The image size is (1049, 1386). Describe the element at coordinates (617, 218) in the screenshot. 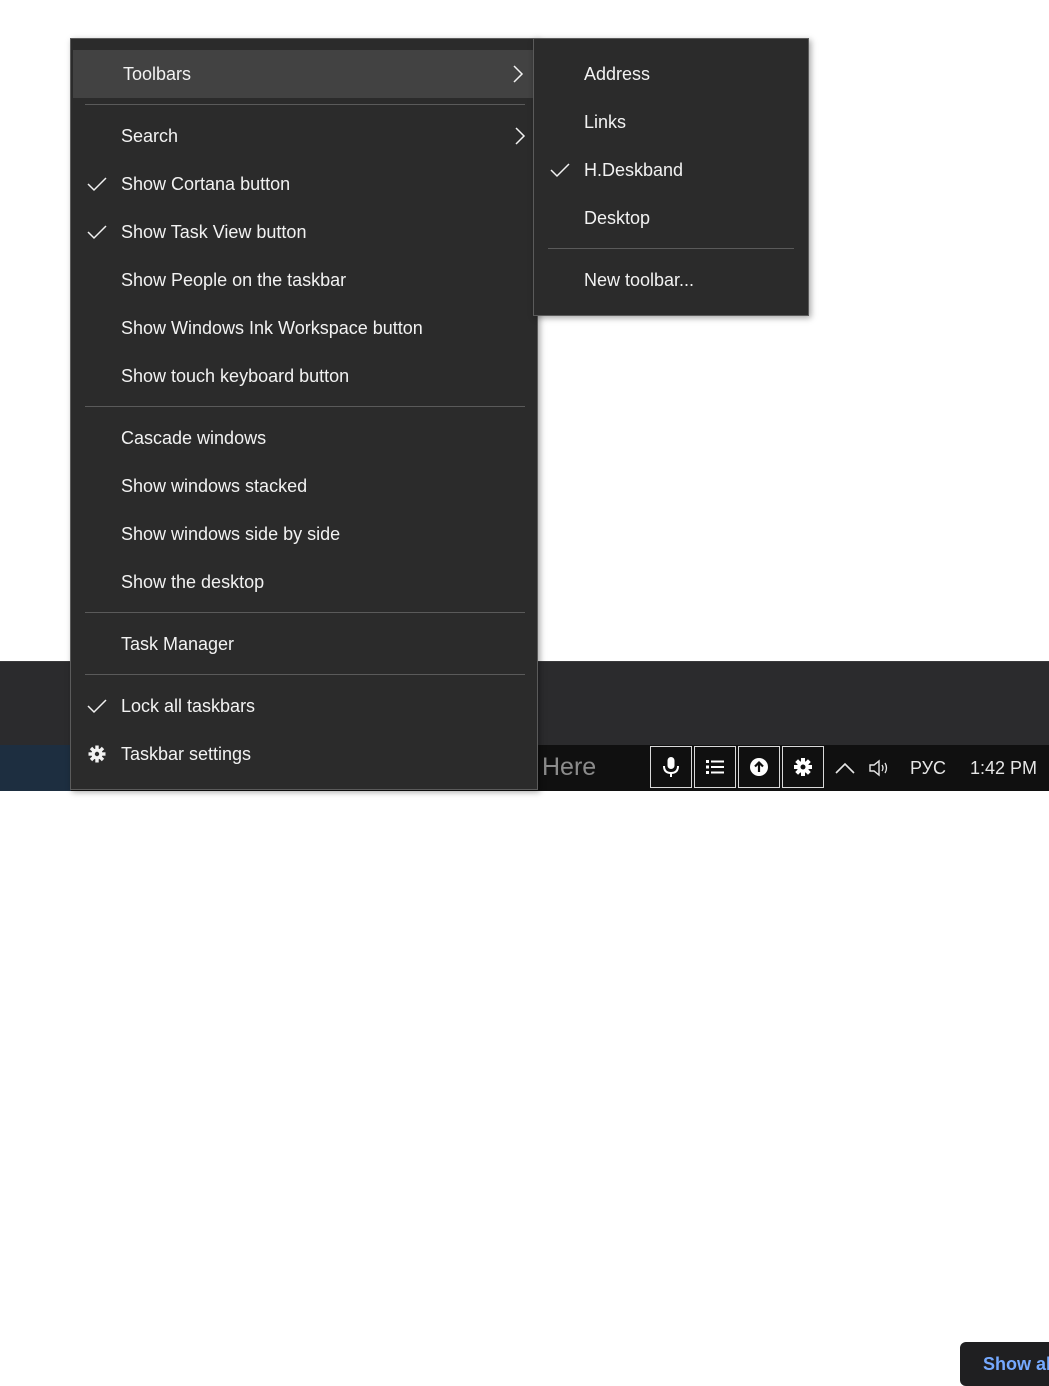

I see `menu-item-label: Desktop` at that location.